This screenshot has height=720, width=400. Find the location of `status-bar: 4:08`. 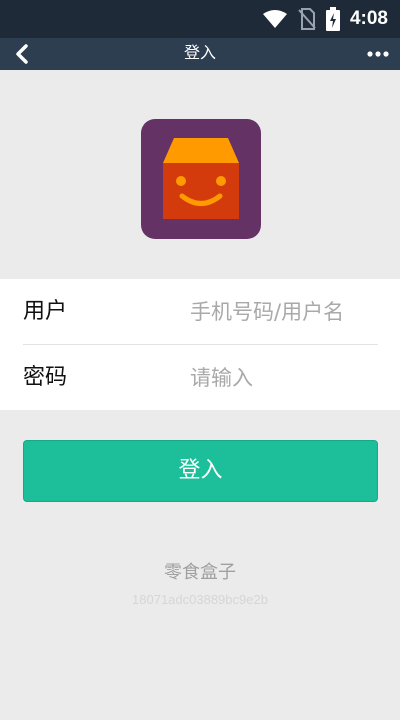

status-bar: 4:08 is located at coordinates (200, 19).